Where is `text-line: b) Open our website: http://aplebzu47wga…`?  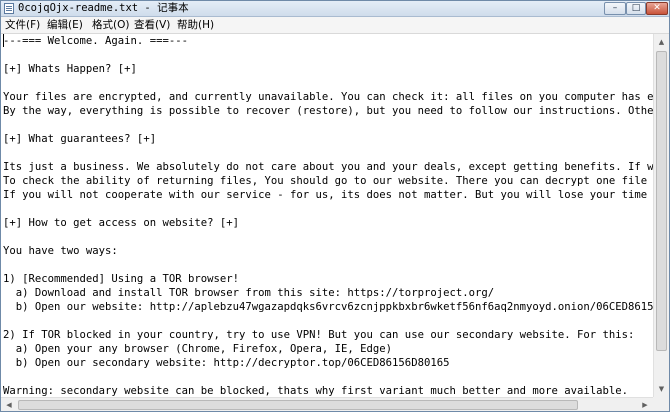 text-line: b) Open our website: http://aplebzu47wga… is located at coordinates (328, 307).